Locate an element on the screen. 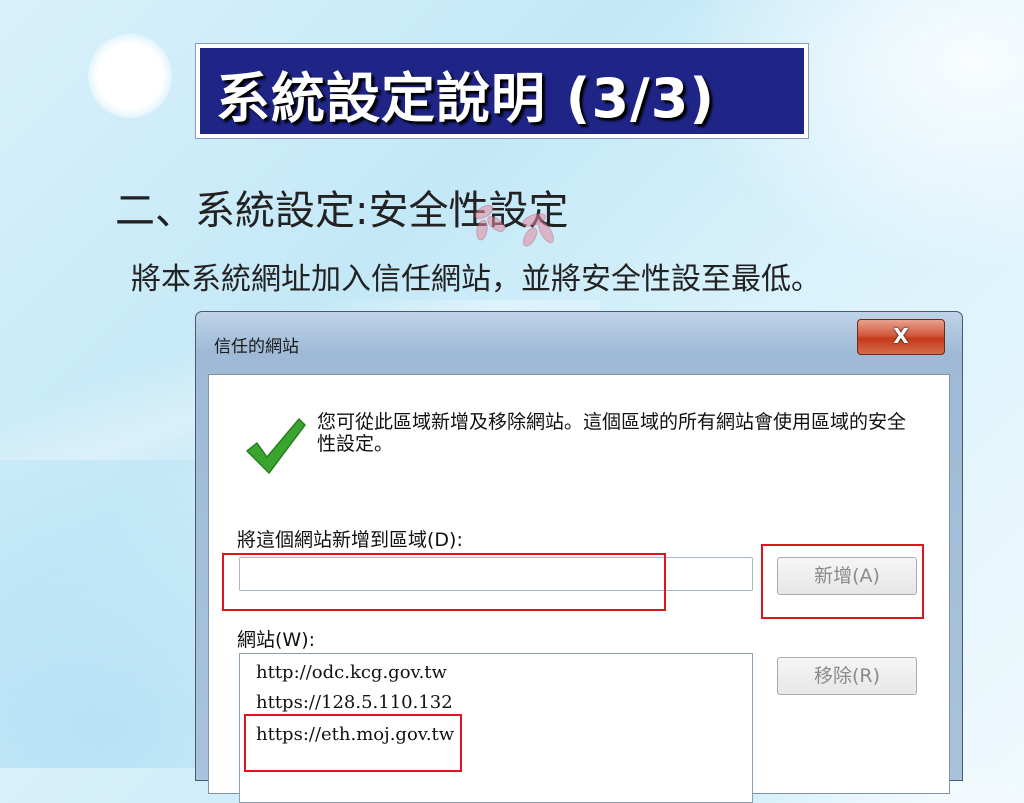  sites-label: 網站(W): is located at coordinates (276, 640).